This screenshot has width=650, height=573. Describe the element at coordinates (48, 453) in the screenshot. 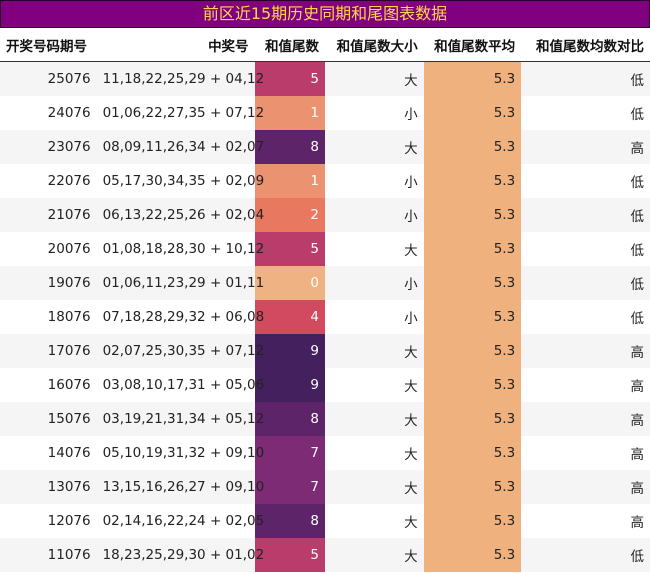

I see `cell-issue: 14076` at that location.